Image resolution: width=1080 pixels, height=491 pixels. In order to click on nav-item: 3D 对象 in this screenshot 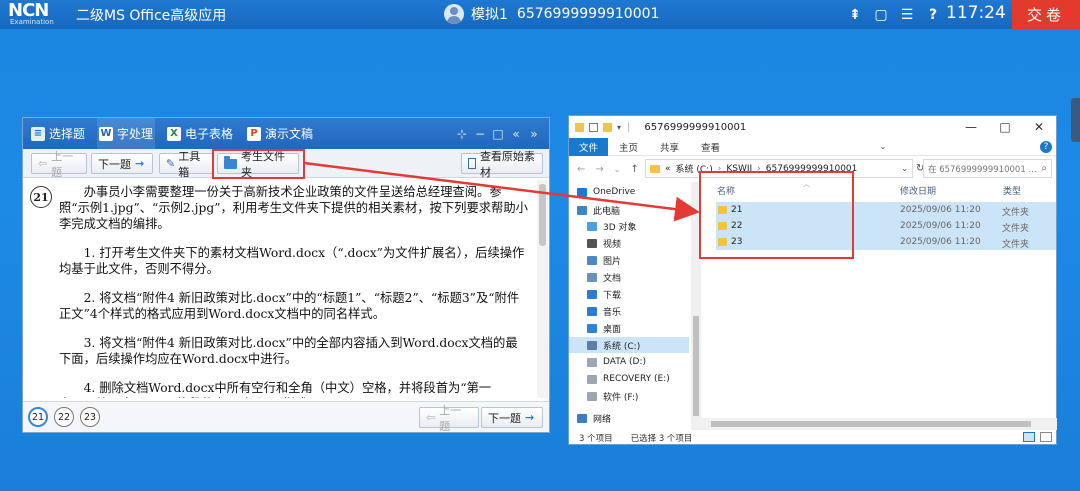, I will do `click(629, 226)`.